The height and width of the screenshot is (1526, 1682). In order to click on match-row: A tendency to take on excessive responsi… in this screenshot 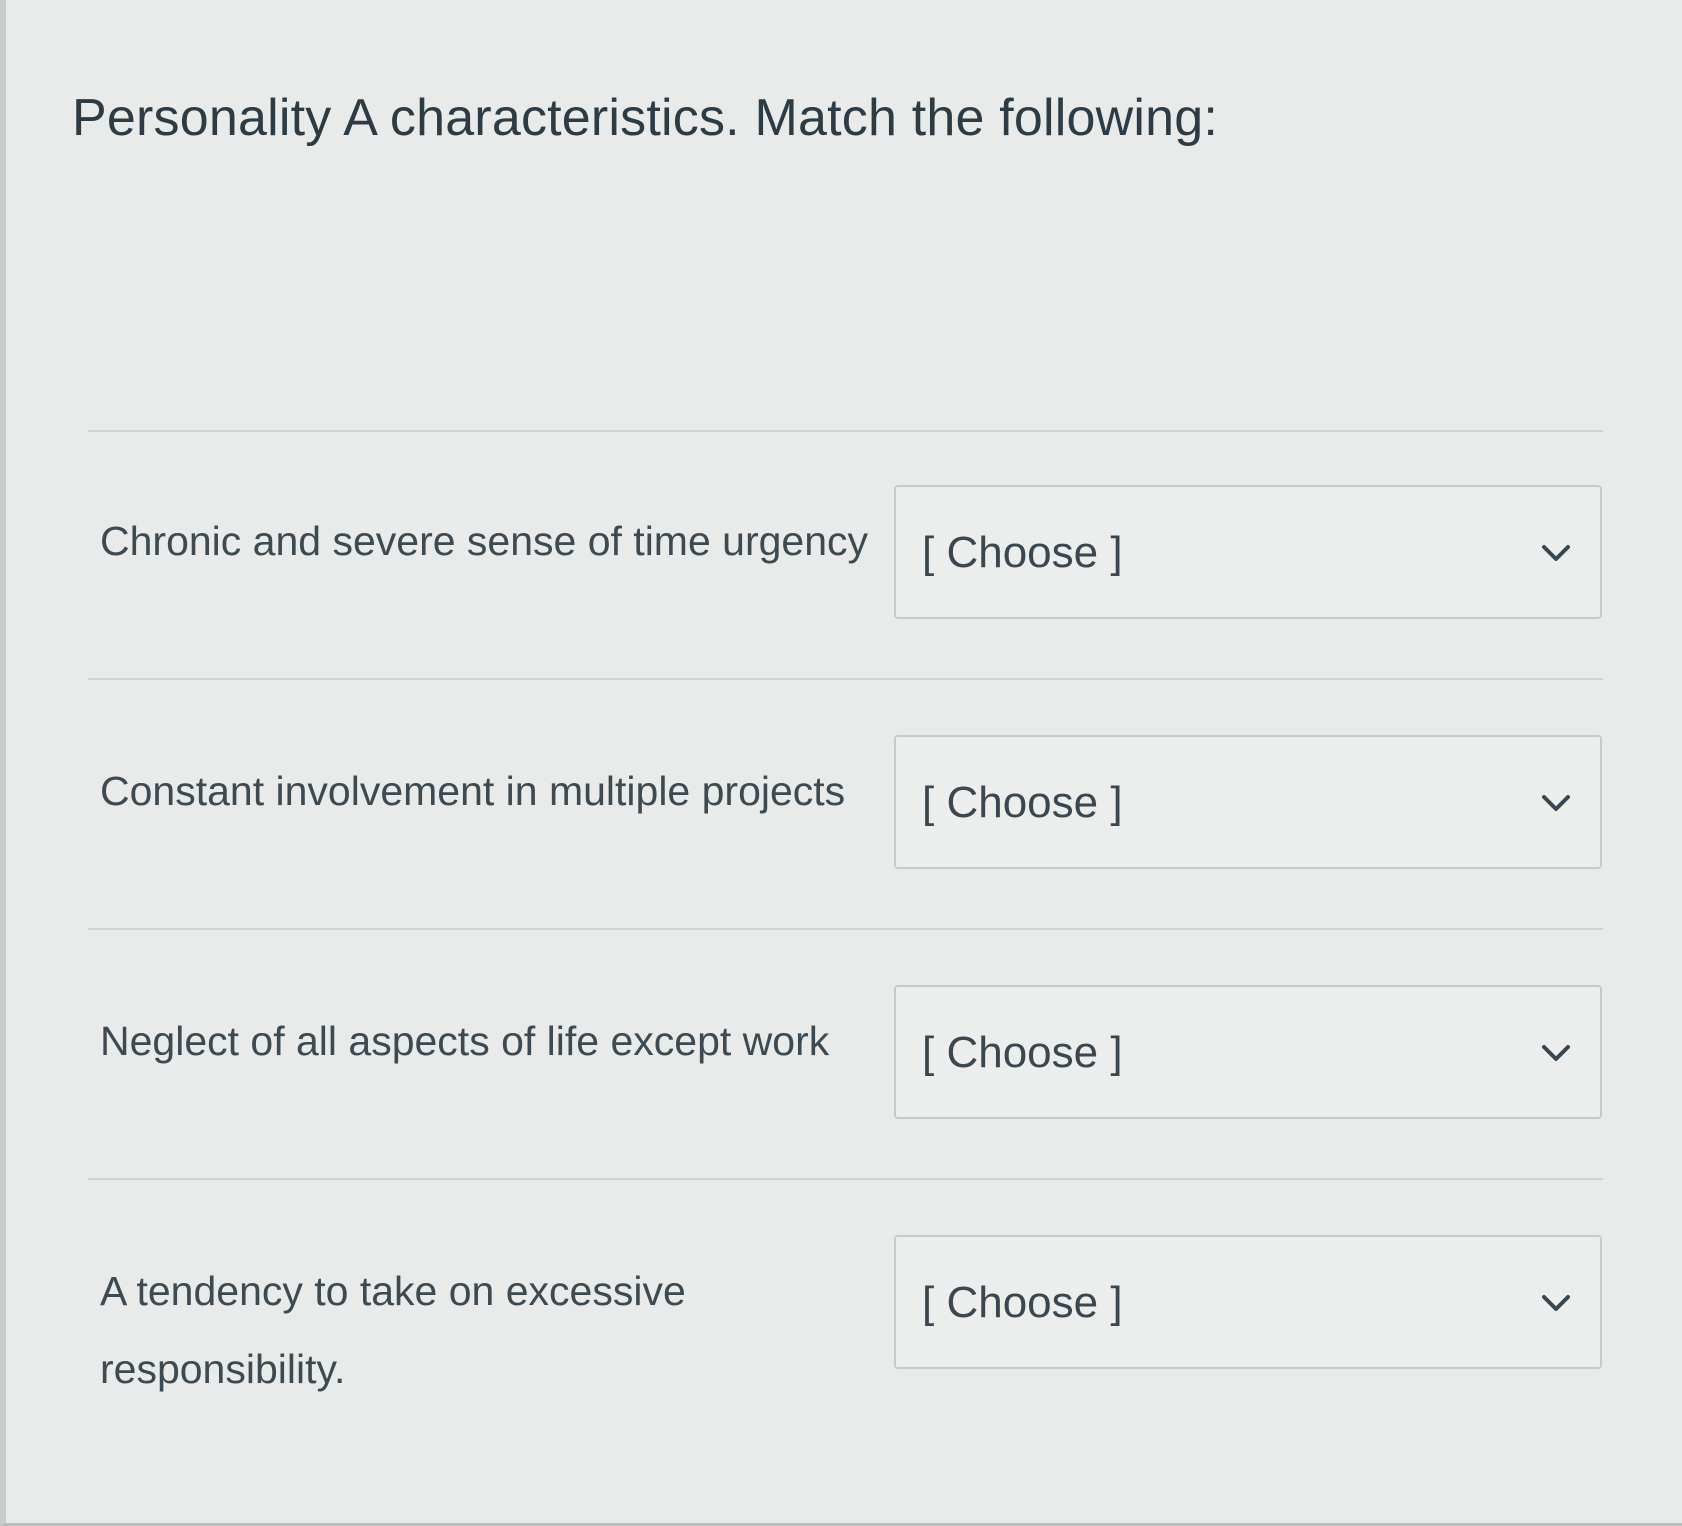, I will do `click(845, 1305)`.